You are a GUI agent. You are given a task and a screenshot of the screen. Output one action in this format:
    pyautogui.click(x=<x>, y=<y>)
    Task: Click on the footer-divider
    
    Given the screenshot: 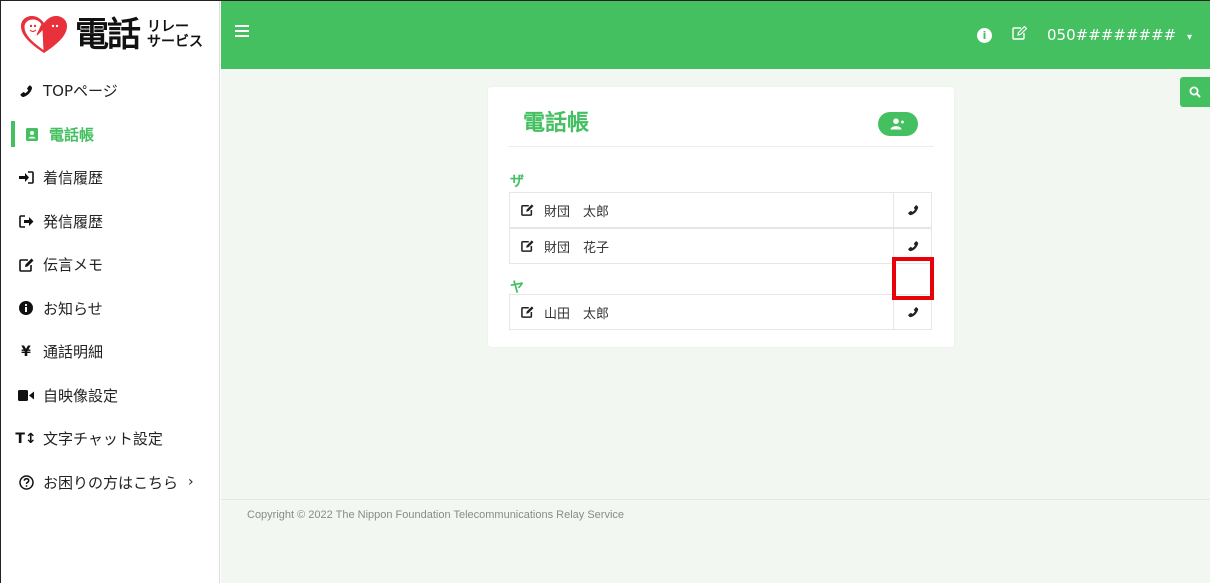 What is the action you would take?
    pyautogui.click(x=715, y=499)
    